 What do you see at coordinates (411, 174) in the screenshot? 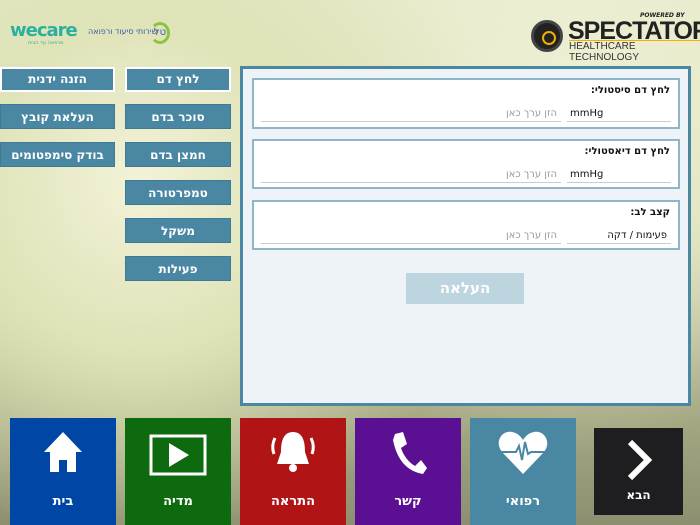
I see `diastolic-input` at bounding box center [411, 174].